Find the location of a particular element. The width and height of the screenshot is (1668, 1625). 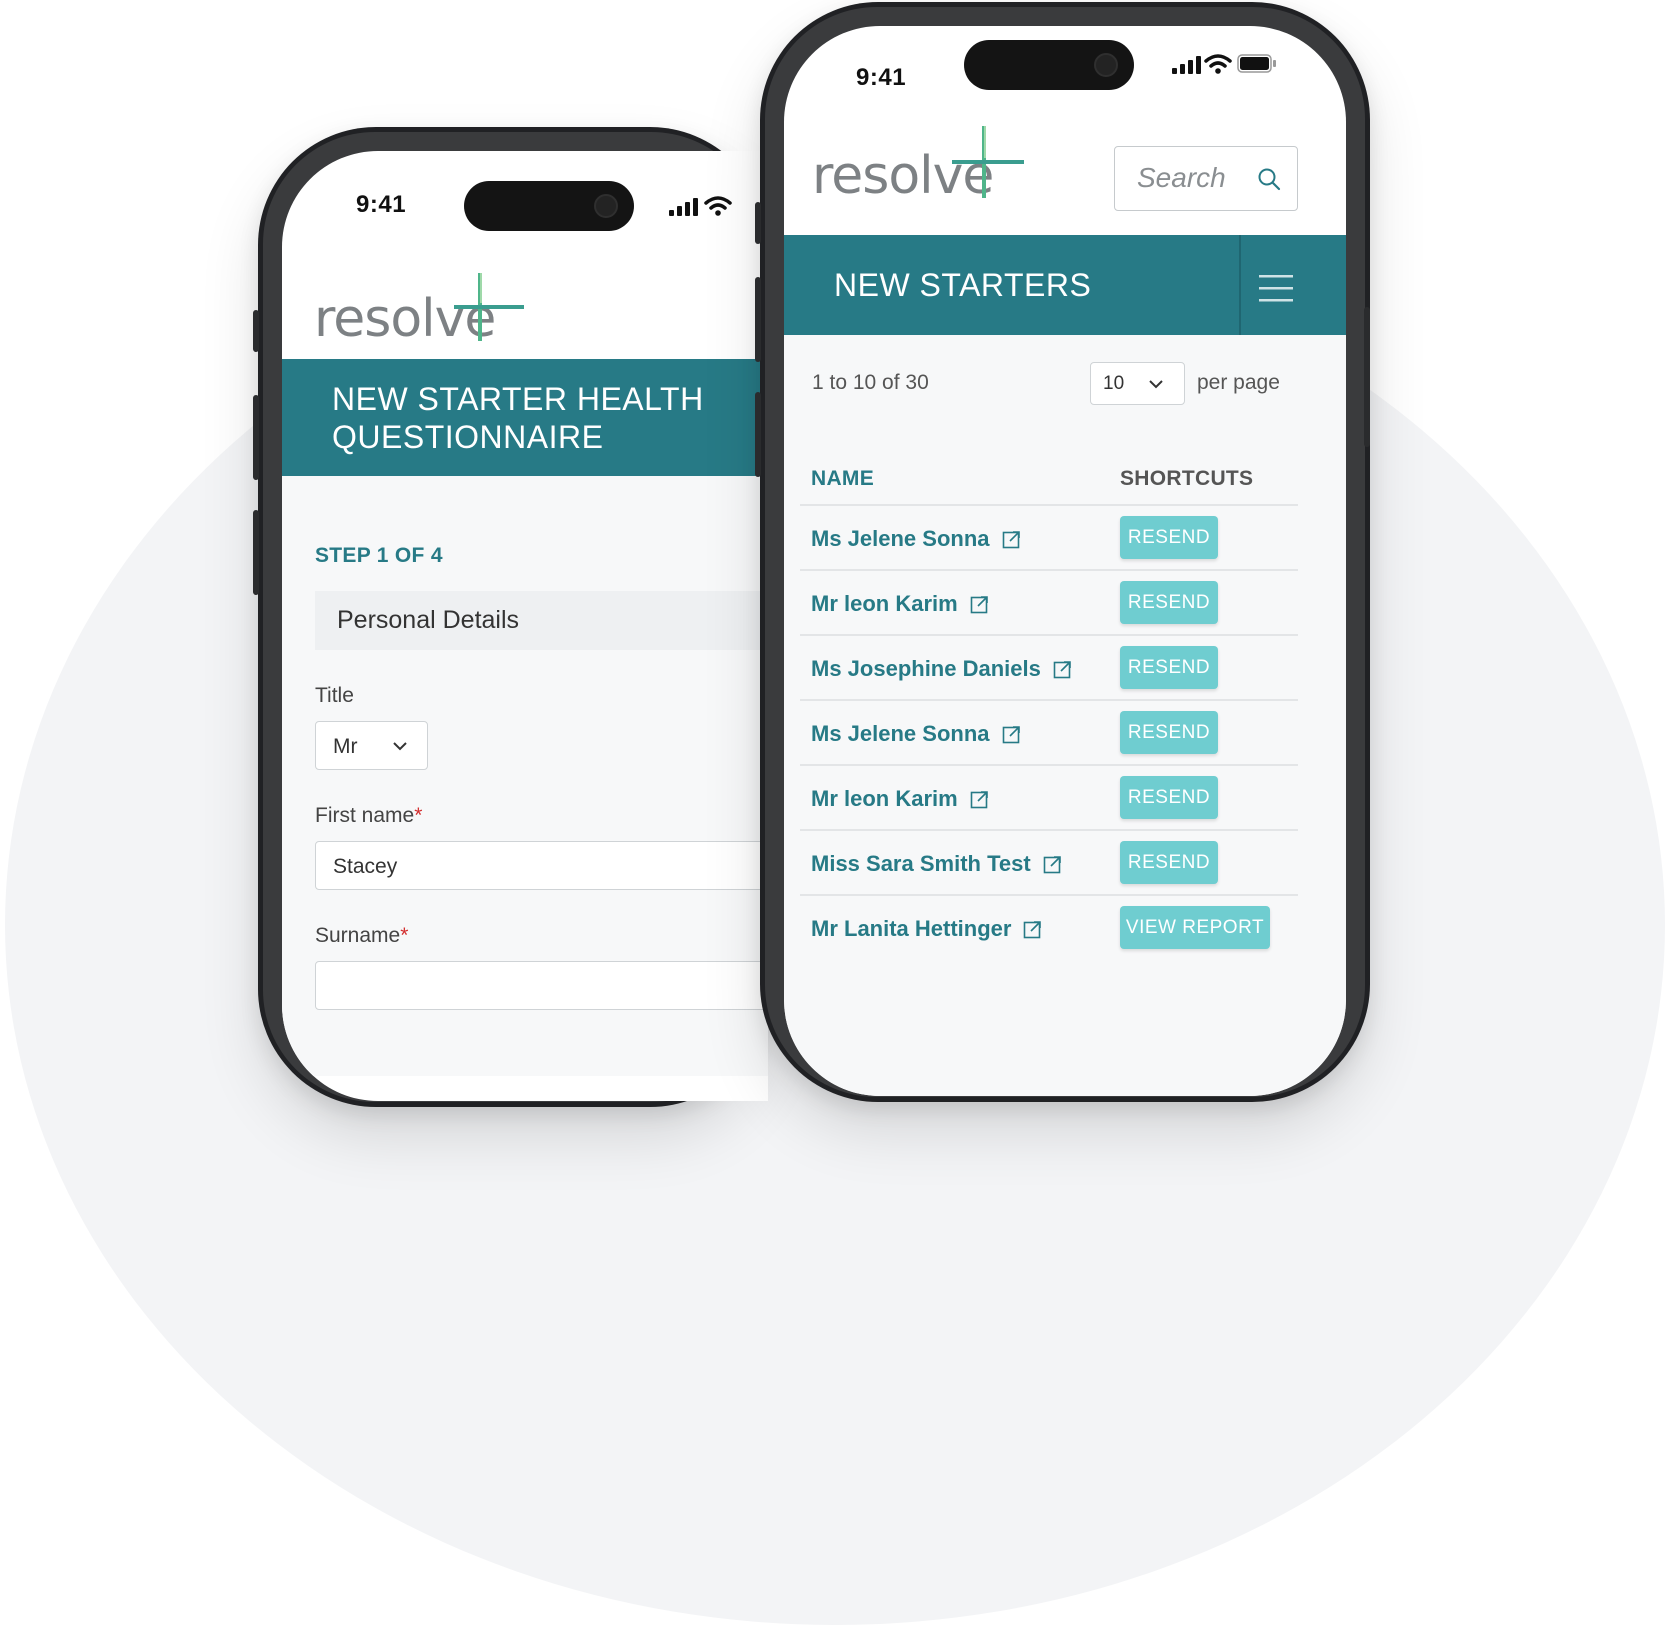

surname-label: Surname* is located at coordinates (361, 936).